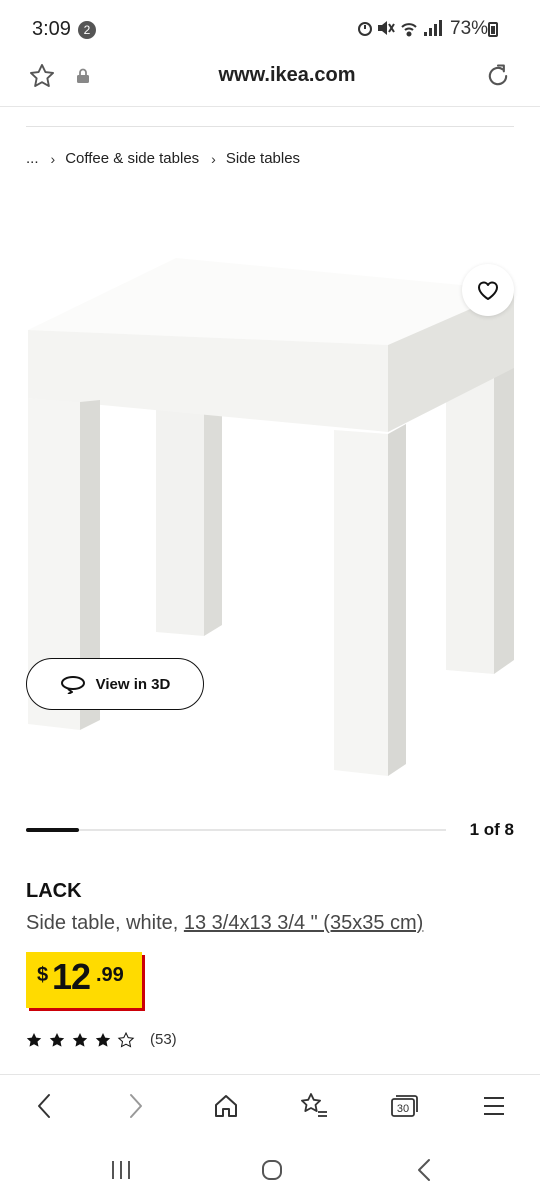 This screenshot has width=540, height=1200. What do you see at coordinates (409, 30) in the screenshot?
I see `wifi-icon` at bounding box center [409, 30].